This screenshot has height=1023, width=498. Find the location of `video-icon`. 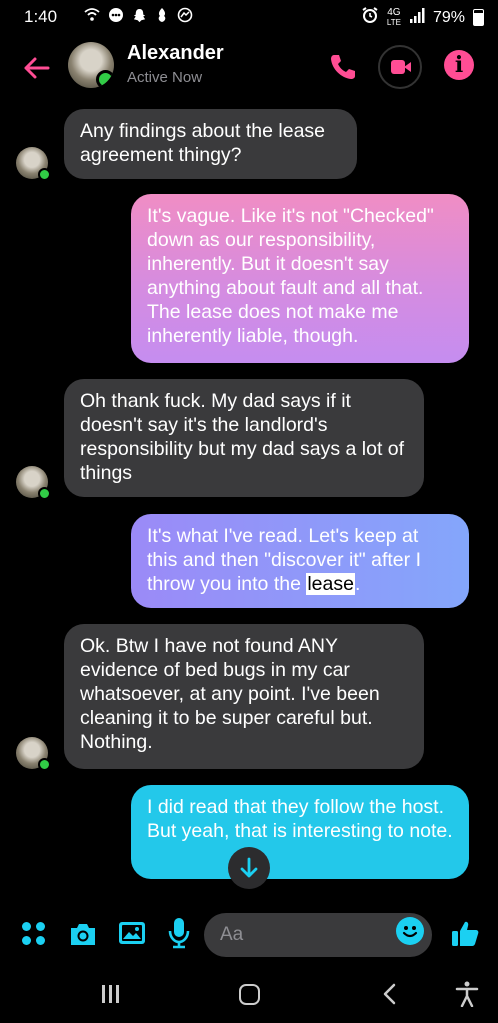

video-icon is located at coordinates (398, 67).